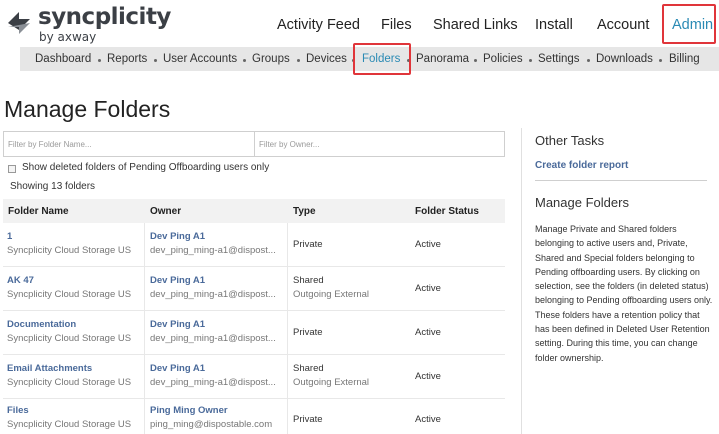 This screenshot has height=434, width=719. Describe the element at coordinates (20, 280) in the screenshot. I see `folder-name-link: AK 47` at that location.